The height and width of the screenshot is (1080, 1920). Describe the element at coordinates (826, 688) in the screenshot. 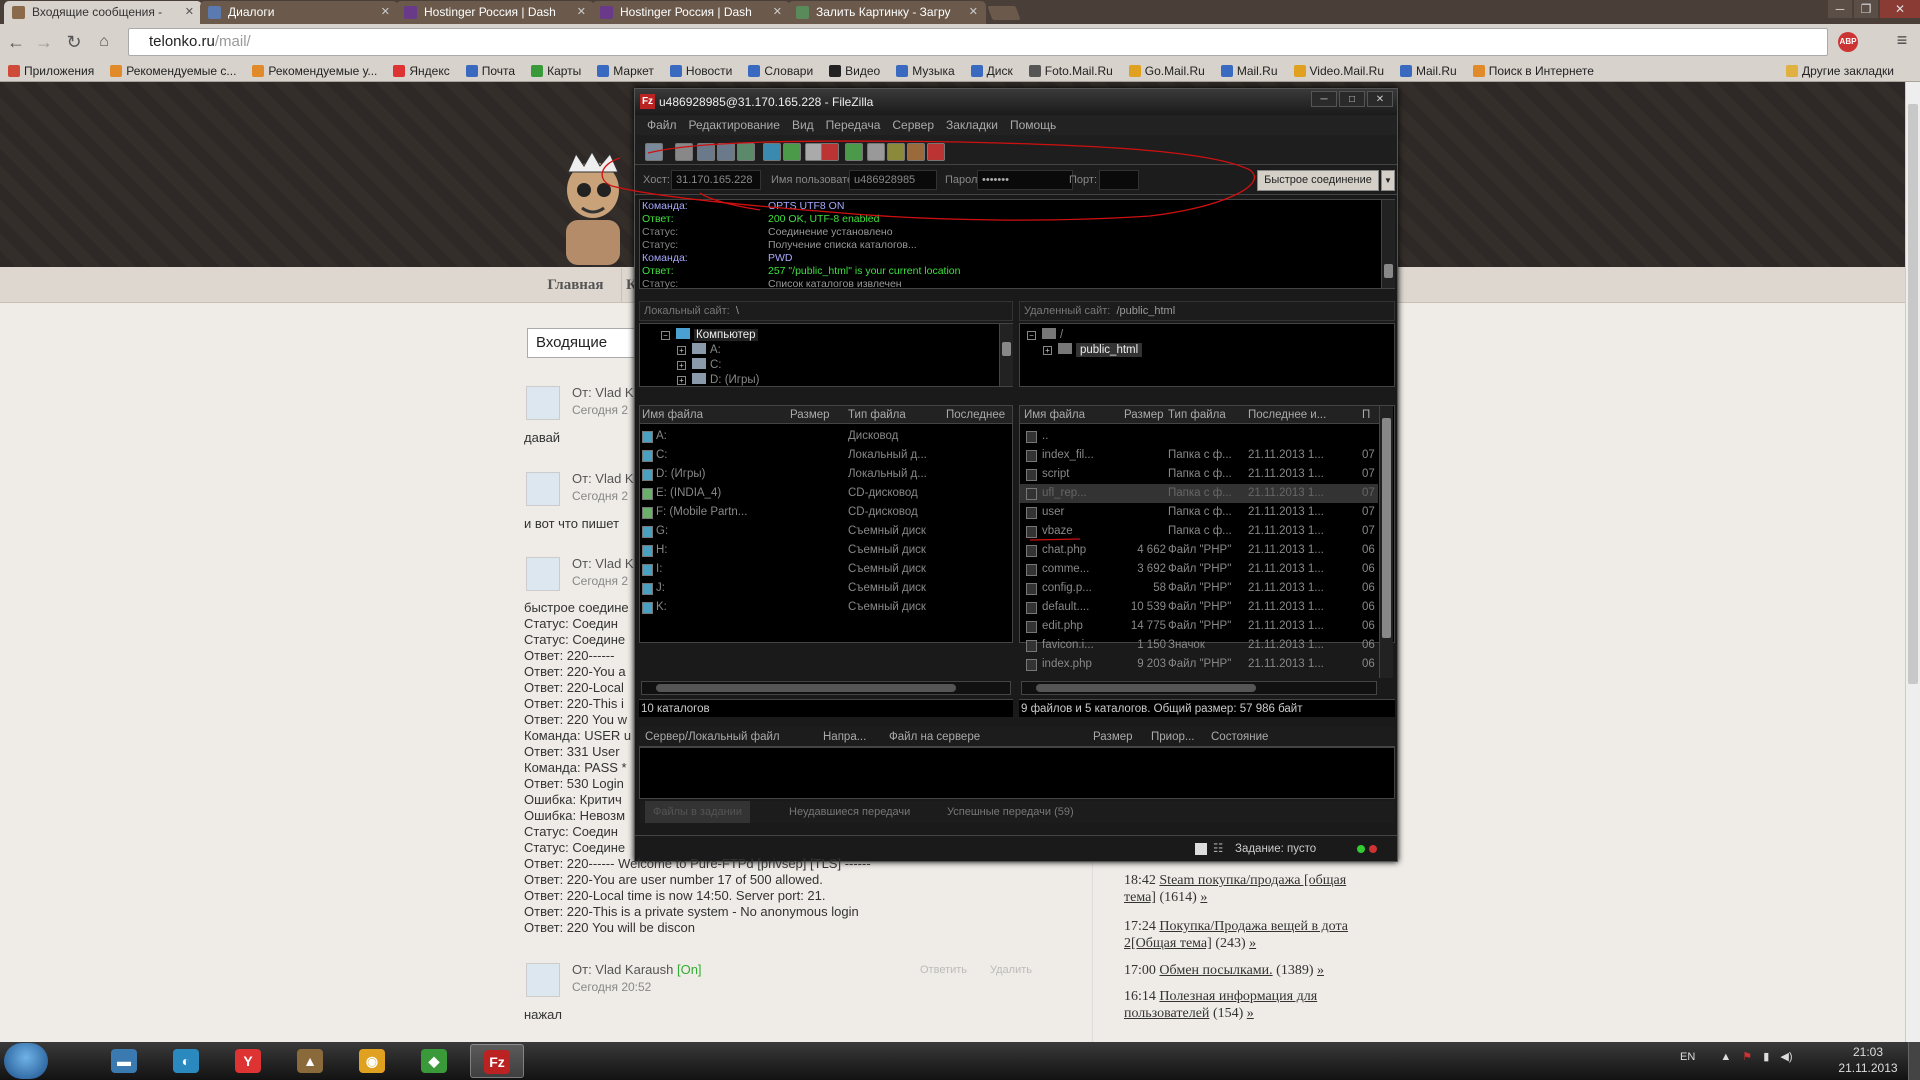

I see `local-hscrollbar` at that location.